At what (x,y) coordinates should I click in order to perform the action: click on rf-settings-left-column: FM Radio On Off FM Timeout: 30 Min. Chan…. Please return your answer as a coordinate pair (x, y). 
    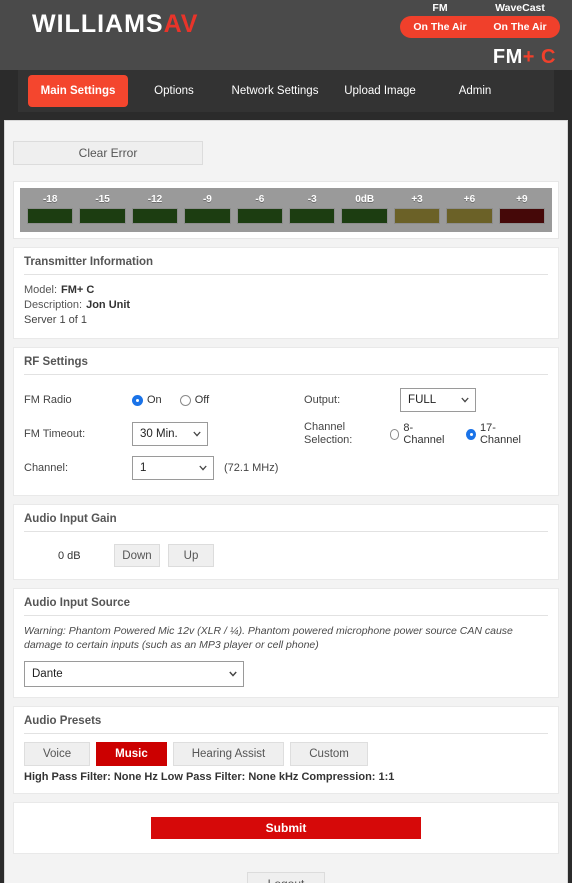
    Looking at the image, I should click on (164, 434).